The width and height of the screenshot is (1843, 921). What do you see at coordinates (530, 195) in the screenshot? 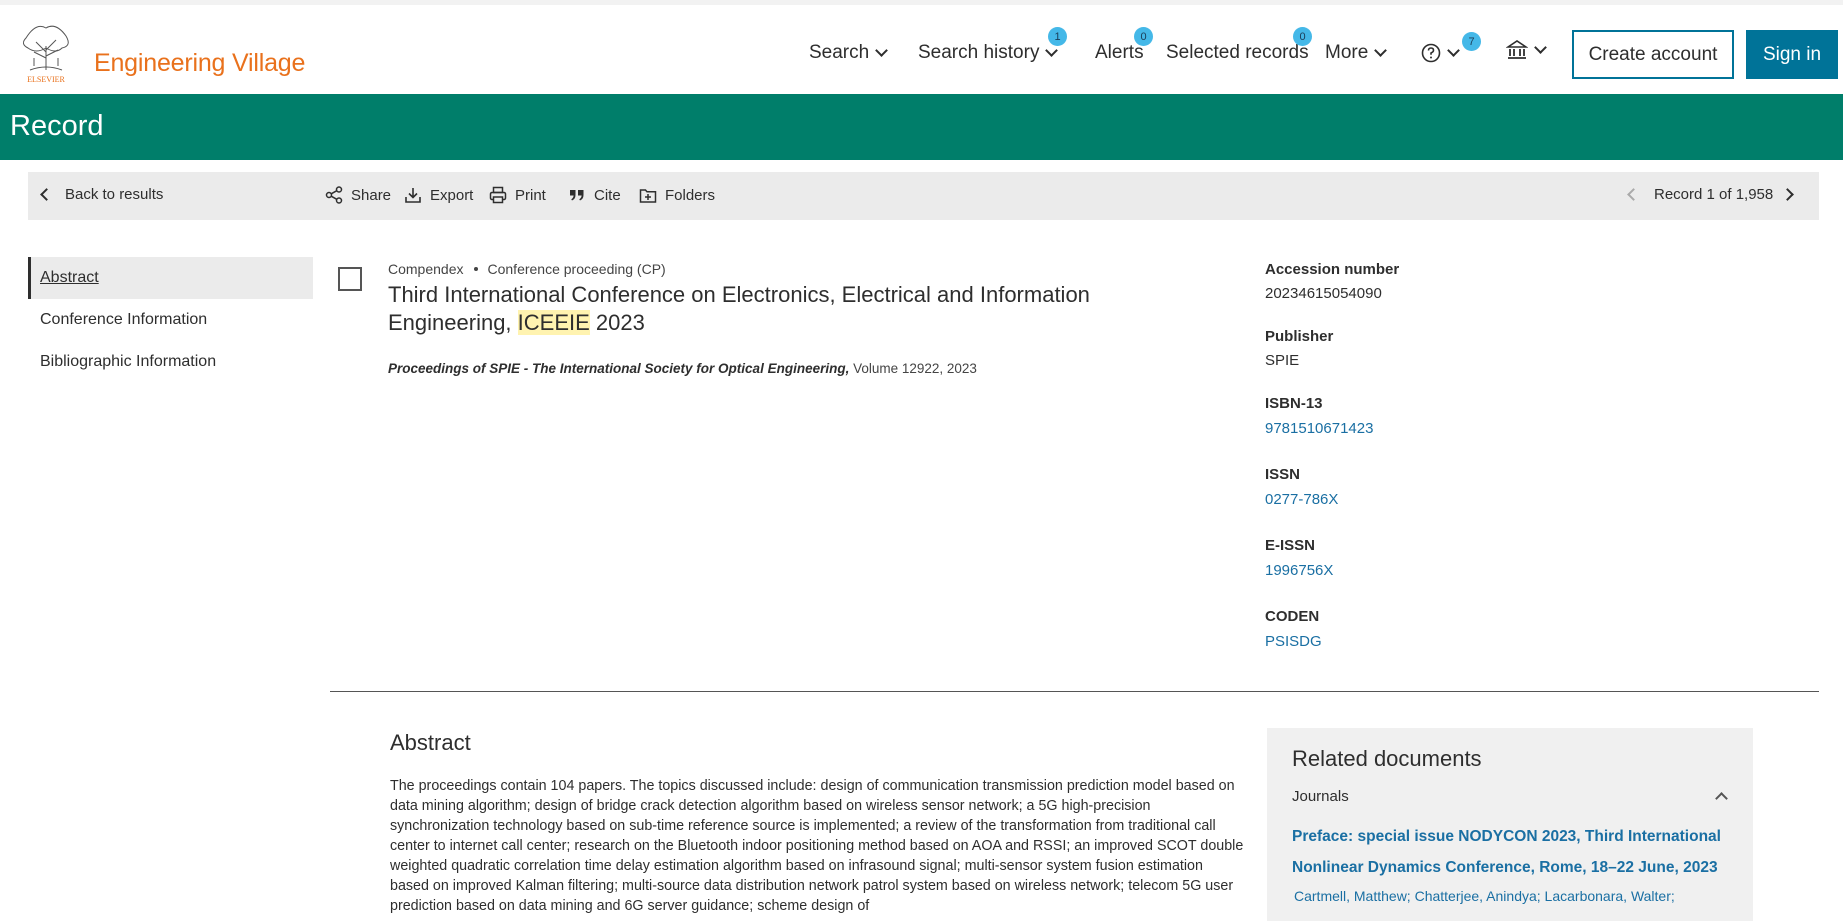
I see `print-label: Print` at bounding box center [530, 195].